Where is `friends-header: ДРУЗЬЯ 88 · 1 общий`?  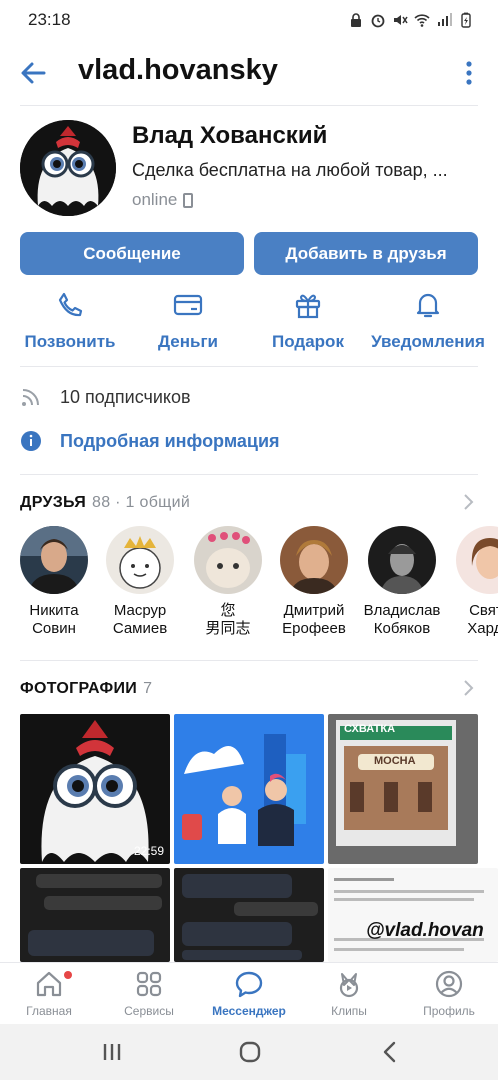
friends-header: ДРУЗЬЯ 88 · 1 общий is located at coordinates (105, 503).